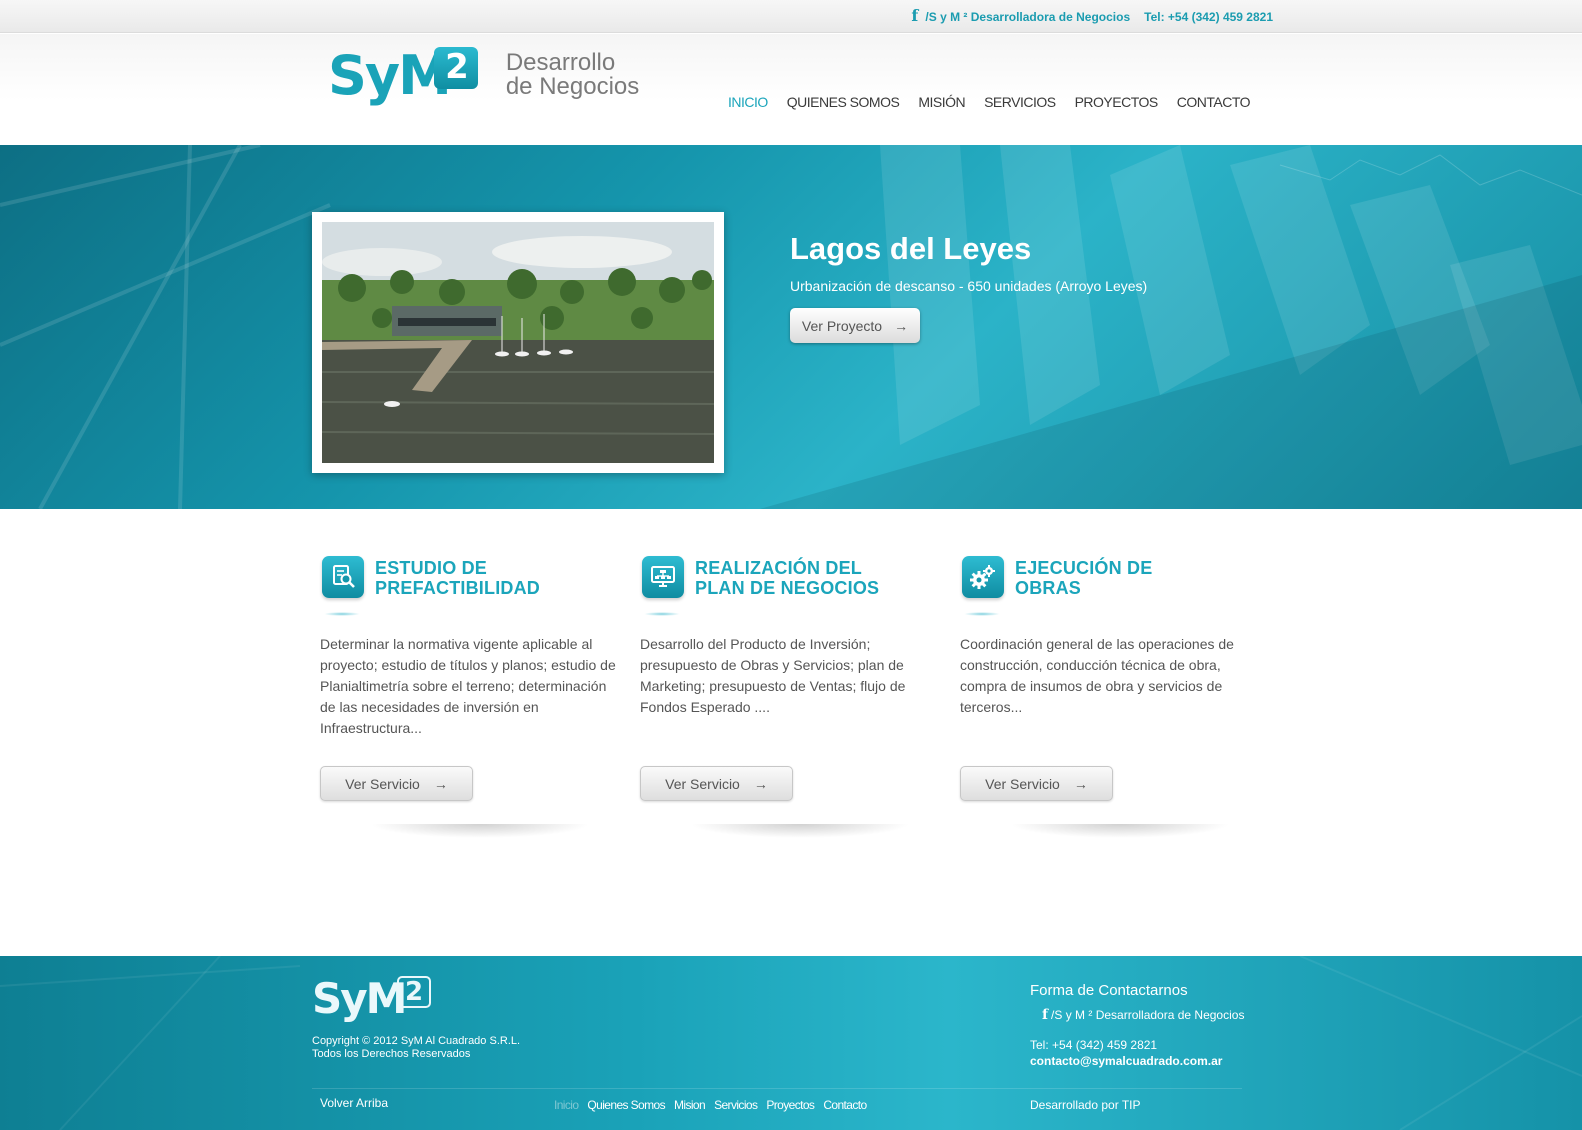 This screenshot has width=1582, height=1130. What do you see at coordinates (748, 102) in the screenshot?
I see `nav-inicio: INICIO` at bounding box center [748, 102].